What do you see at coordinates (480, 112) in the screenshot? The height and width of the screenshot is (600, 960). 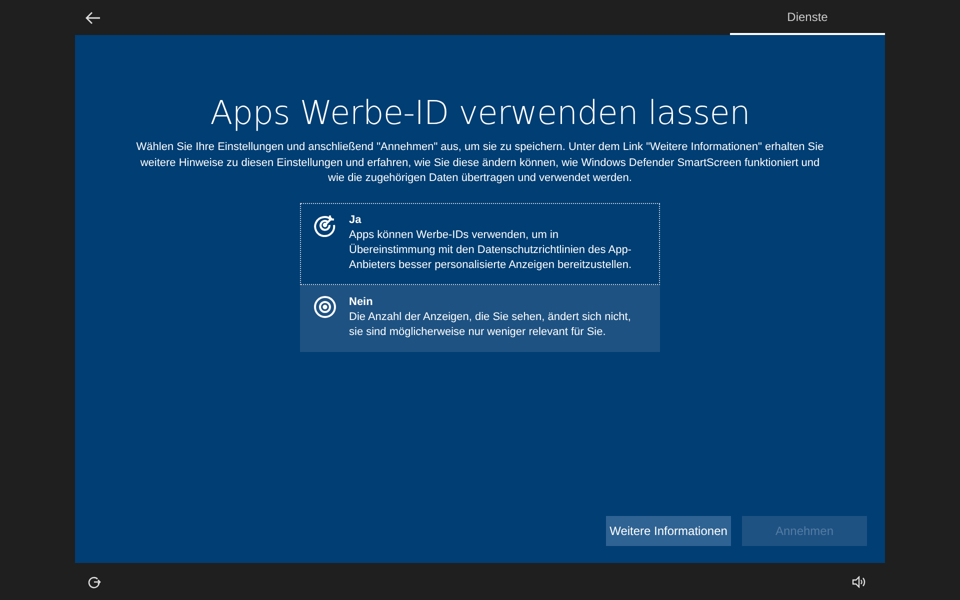 I see `page-title: Apps Werbe-ID verwenden lassen` at bounding box center [480, 112].